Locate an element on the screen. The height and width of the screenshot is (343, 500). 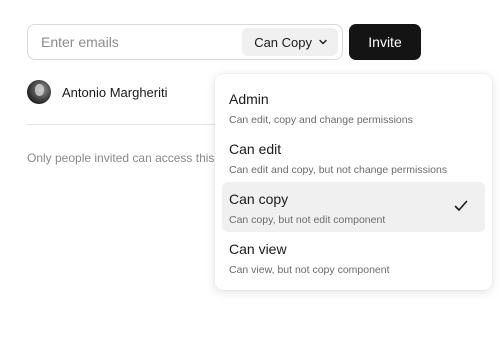
permission-select-label: Can Copy is located at coordinates (283, 42).